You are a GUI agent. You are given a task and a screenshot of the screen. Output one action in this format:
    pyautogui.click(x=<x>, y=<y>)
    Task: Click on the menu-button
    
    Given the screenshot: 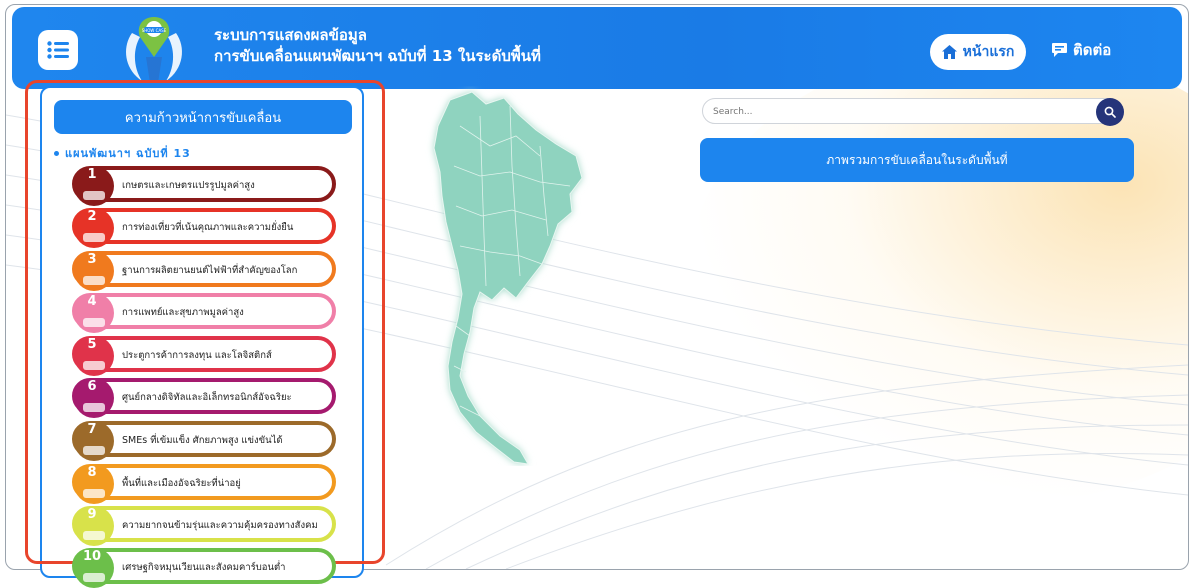 What is the action you would take?
    pyautogui.click(x=58, y=50)
    